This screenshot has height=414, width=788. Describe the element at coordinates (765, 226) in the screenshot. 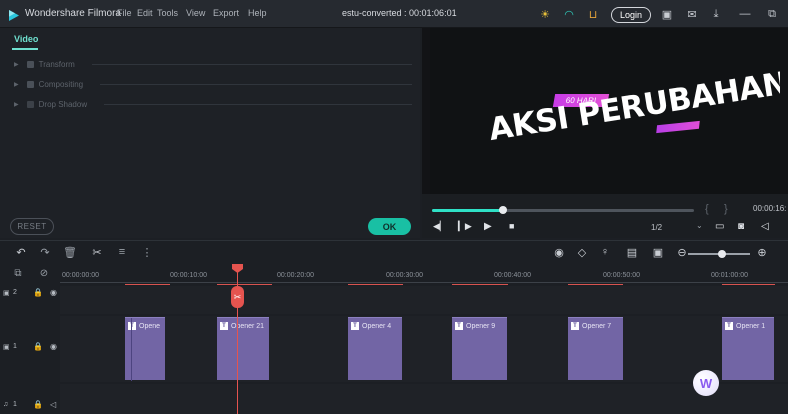

I see `volume-icon: ◁` at that location.